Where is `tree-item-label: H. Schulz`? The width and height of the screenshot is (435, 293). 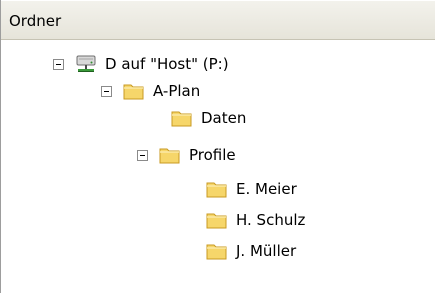 tree-item-label: H. Schulz is located at coordinates (271, 220).